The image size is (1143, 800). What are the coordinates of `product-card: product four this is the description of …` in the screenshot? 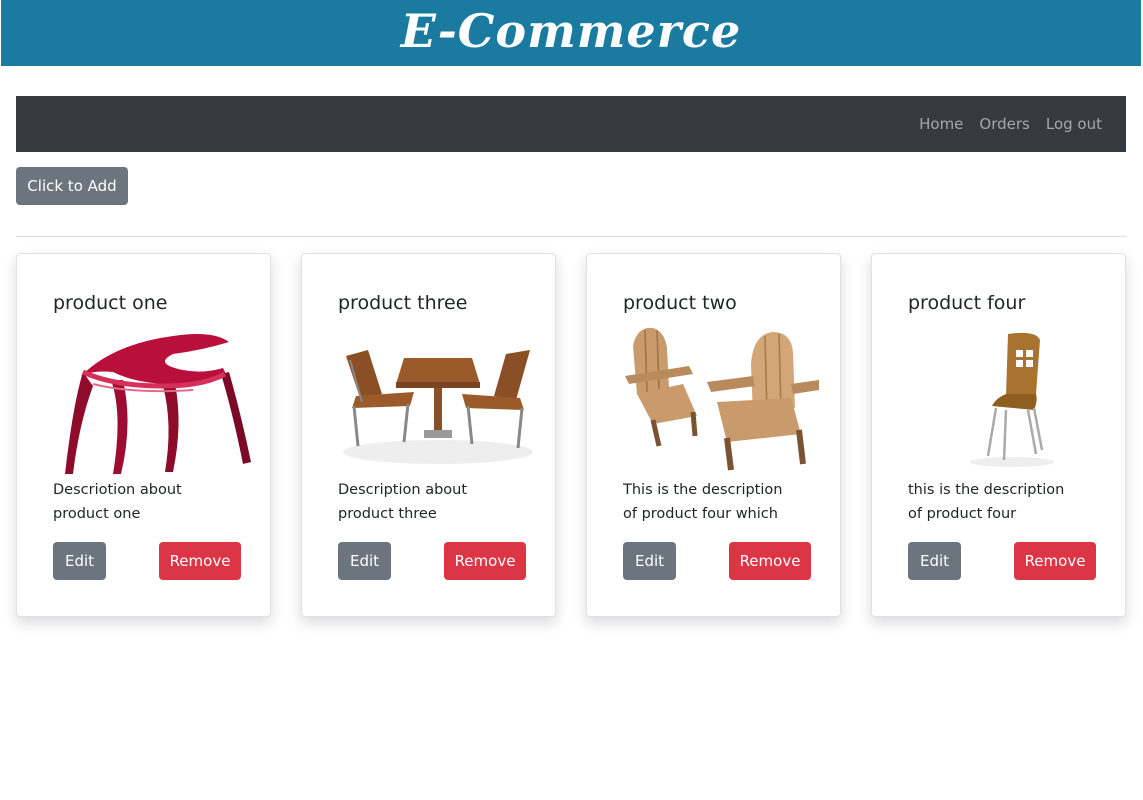 It's located at (998, 435).